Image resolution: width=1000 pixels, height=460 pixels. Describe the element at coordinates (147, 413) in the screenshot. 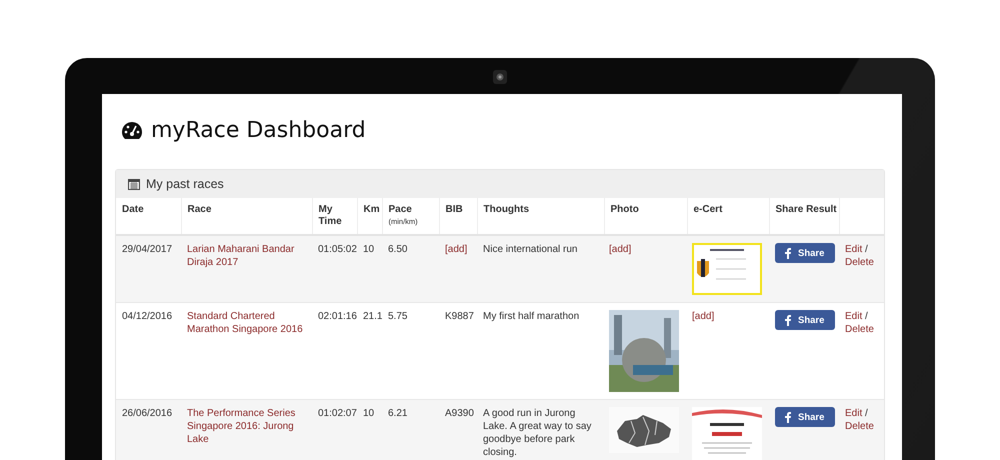

I see `date-text: 26/06/2016` at that location.